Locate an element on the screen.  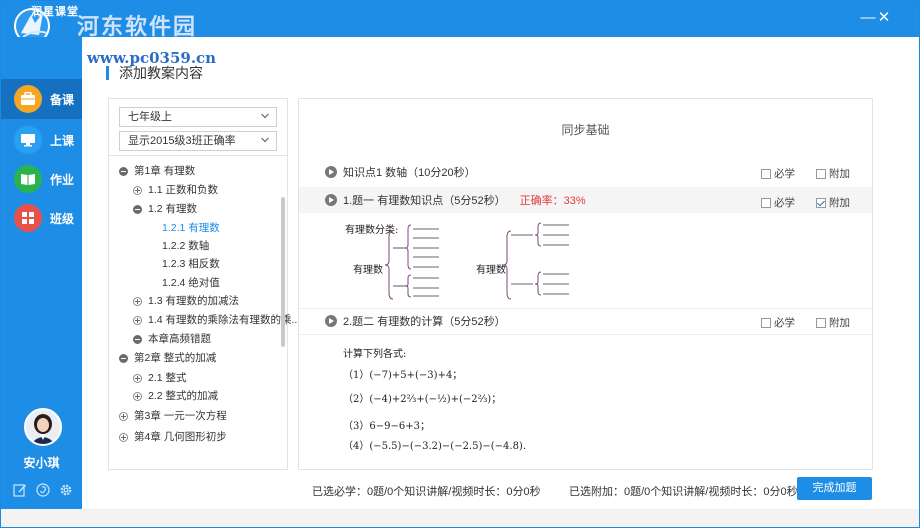
tree-item-1-2-4: 1.2.4 绝对值 is located at coordinates (191, 283).